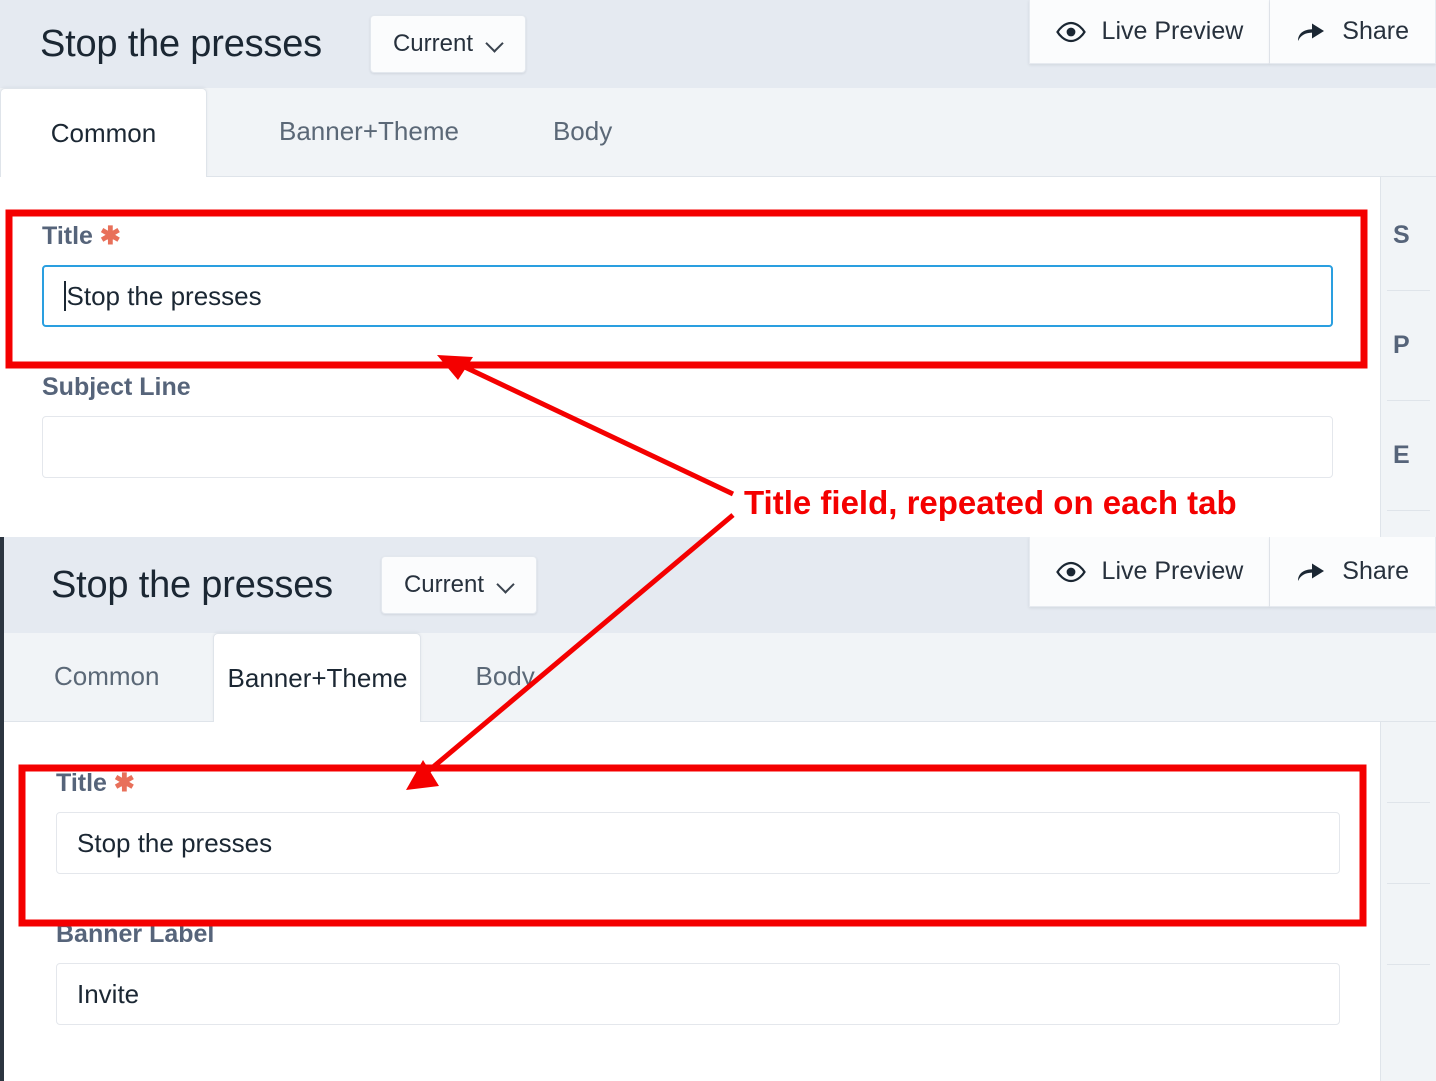 The image size is (1436, 1081). I want to click on subject-line-input, so click(687, 447).